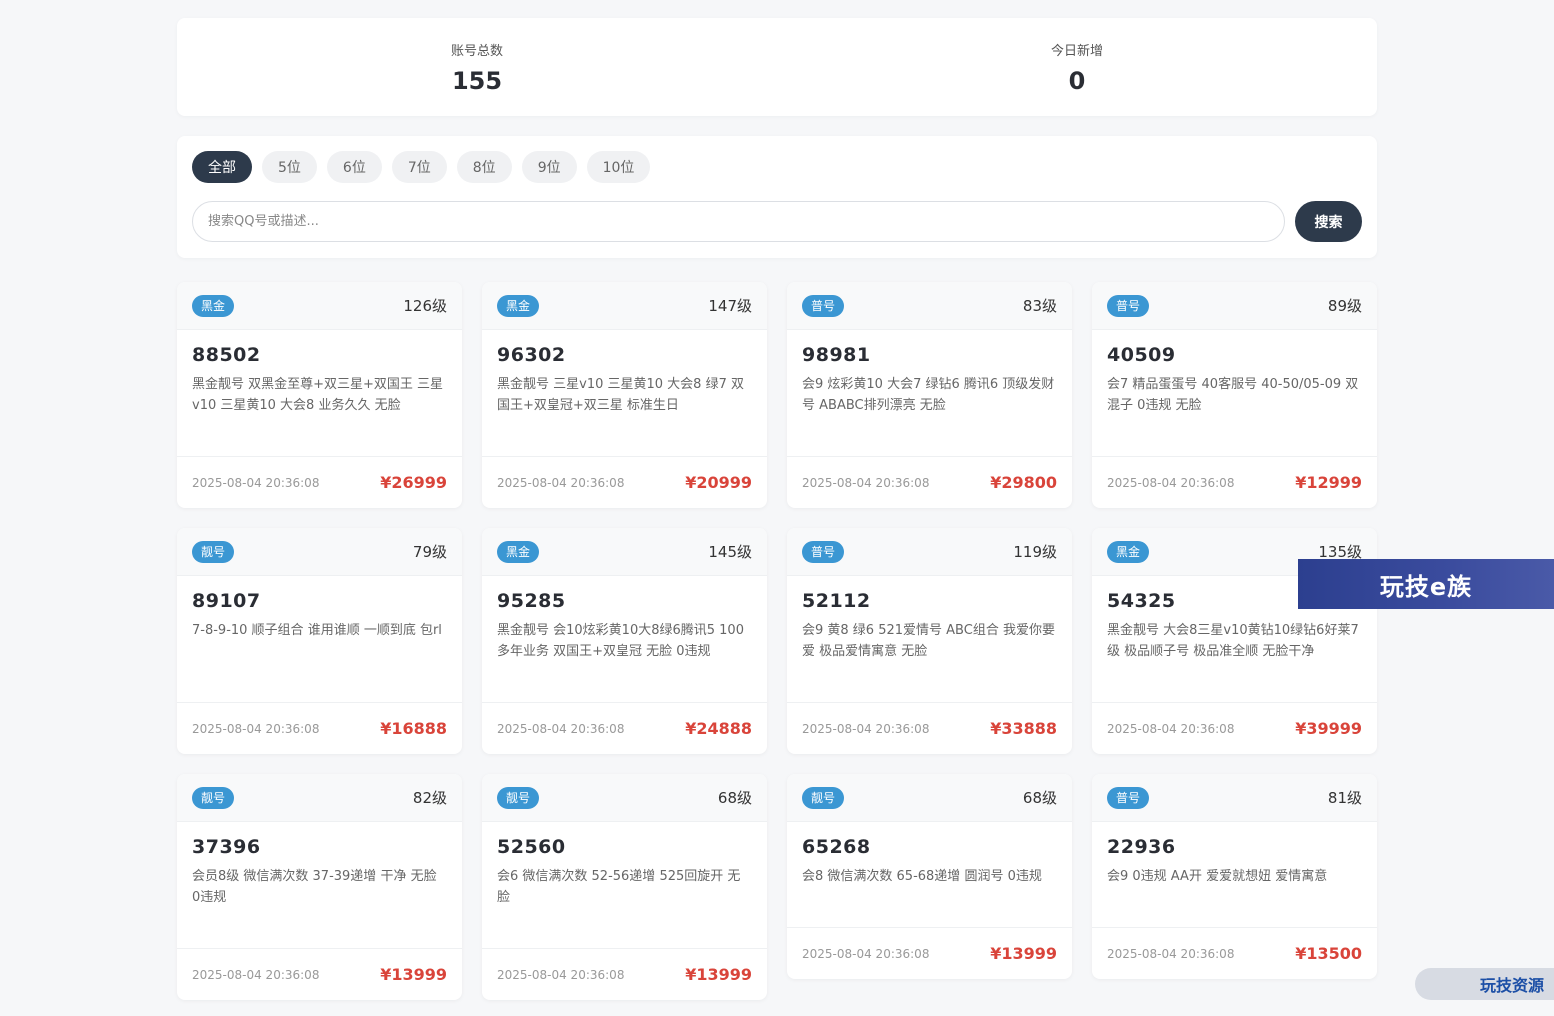 The height and width of the screenshot is (1016, 1554). What do you see at coordinates (1328, 221) in the screenshot?
I see `search-button: 搜索` at bounding box center [1328, 221].